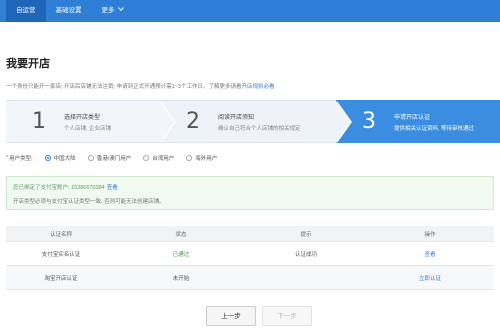 The image size is (500, 333). Describe the element at coordinates (250, 254) in the screenshot. I see `table-row: 支付宝实名认证 已通过 认证成功 查看` at that location.